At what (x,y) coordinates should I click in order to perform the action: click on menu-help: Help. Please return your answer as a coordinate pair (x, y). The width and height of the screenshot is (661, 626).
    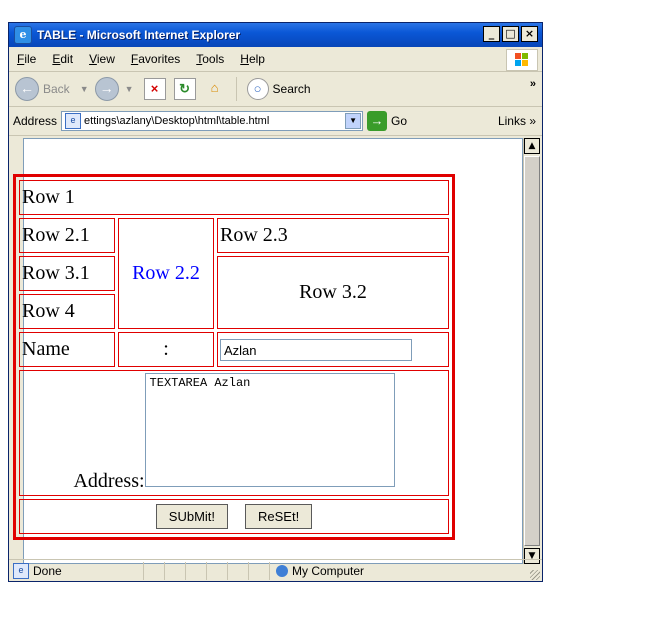
    Looking at the image, I should click on (252, 59).